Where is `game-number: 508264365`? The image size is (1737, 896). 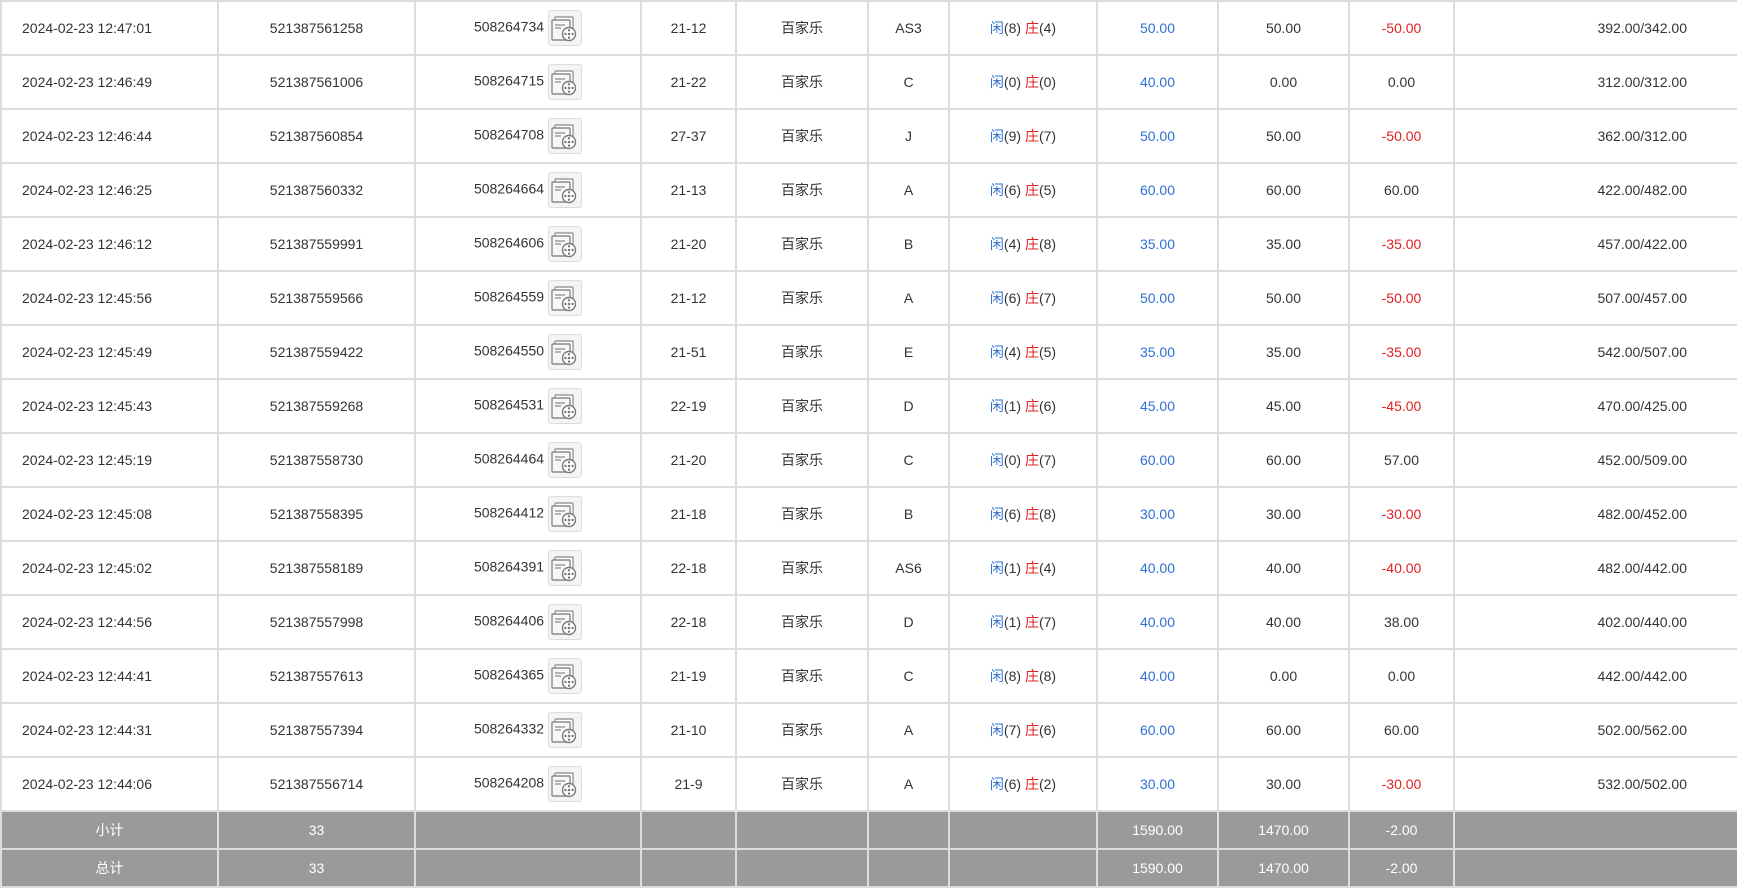
game-number: 508264365 is located at coordinates (509, 674).